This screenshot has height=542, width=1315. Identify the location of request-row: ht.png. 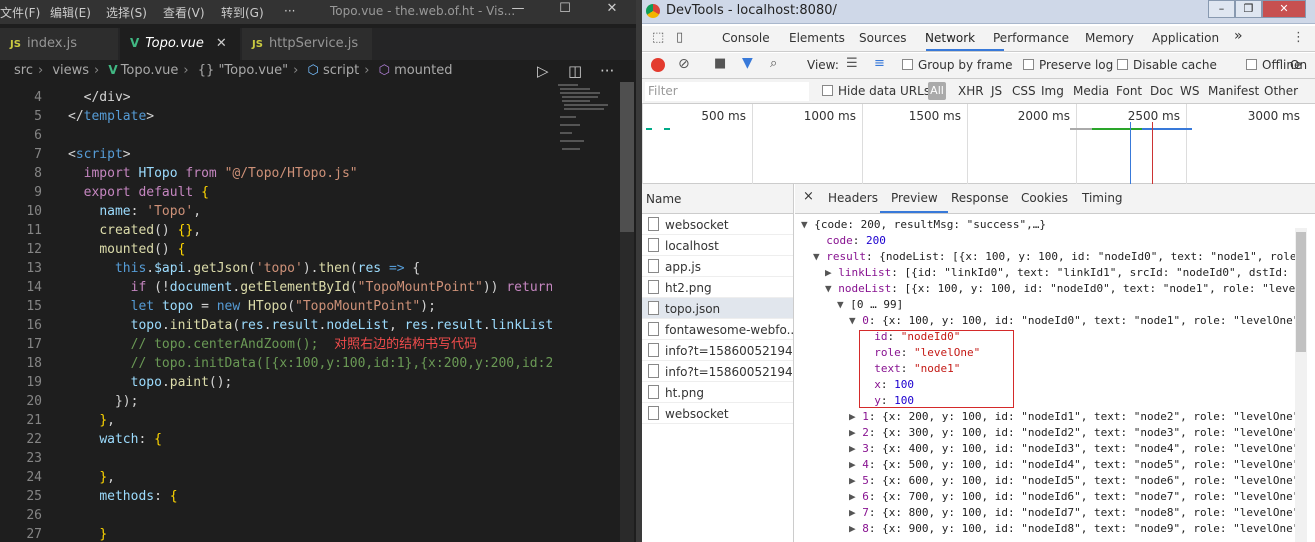
(717, 392).